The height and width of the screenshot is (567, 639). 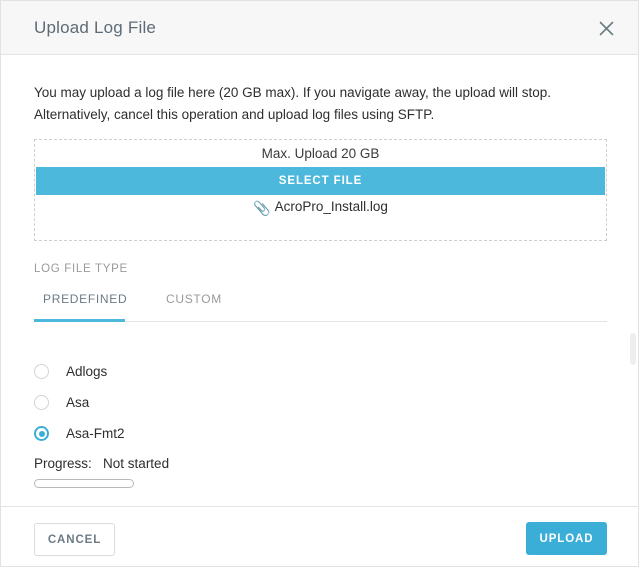 What do you see at coordinates (262, 207) in the screenshot?
I see `paperclip-icon: 📎` at bounding box center [262, 207].